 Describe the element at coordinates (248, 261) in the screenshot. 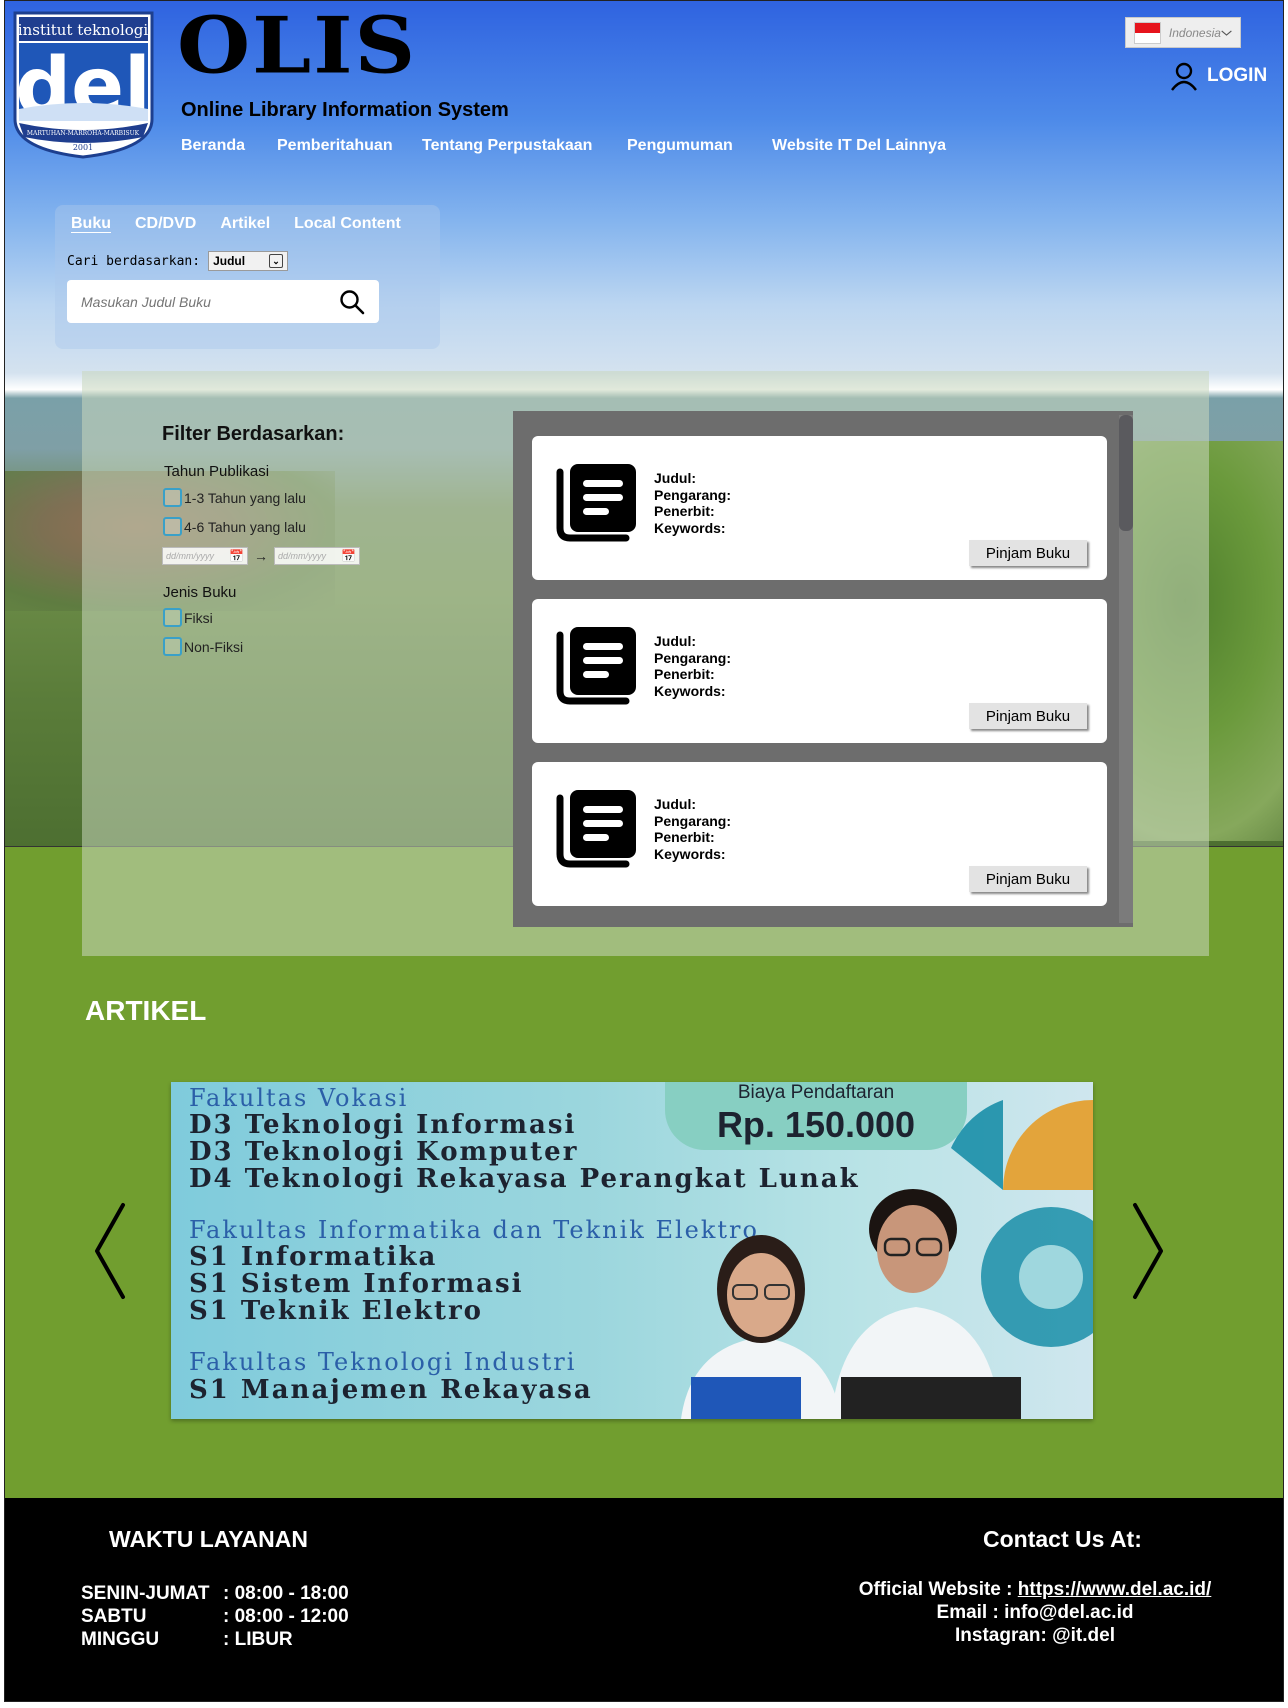

I see `search-by-select: Judul ⌄` at that location.